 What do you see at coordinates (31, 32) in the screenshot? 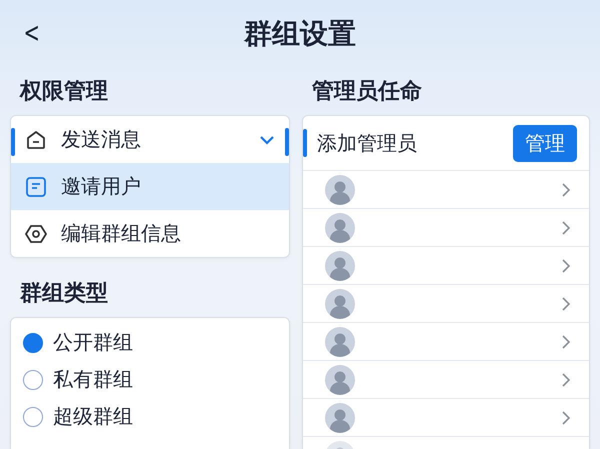
I see `back-button: <` at bounding box center [31, 32].